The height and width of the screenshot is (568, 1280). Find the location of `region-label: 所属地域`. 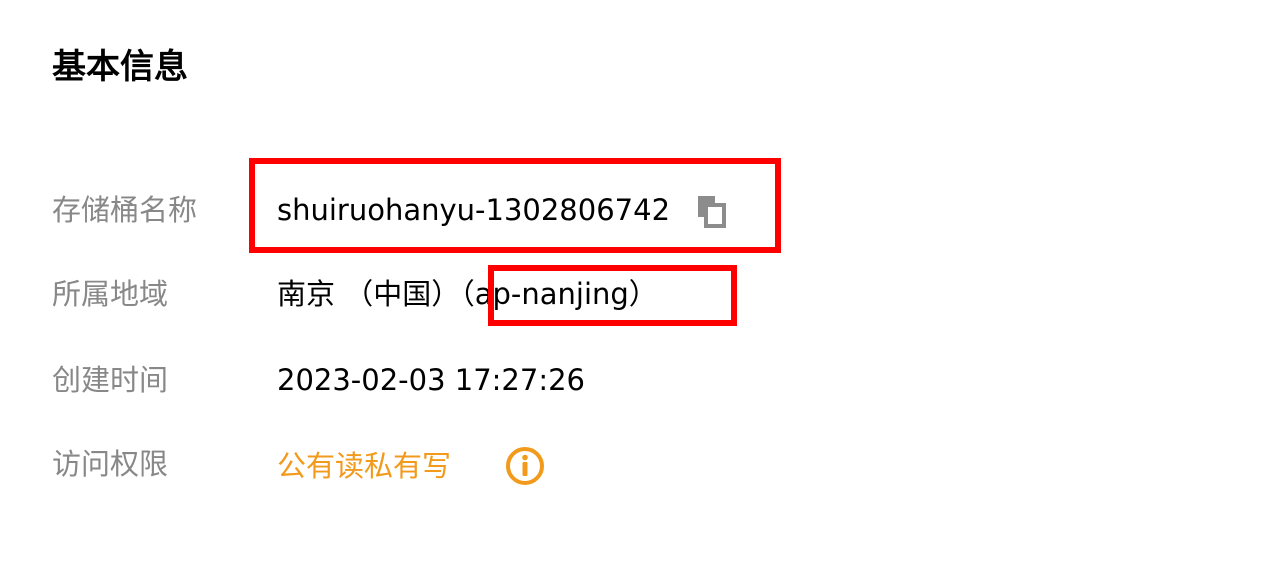

region-label: 所属地域 is located at coordinates (110, 294).